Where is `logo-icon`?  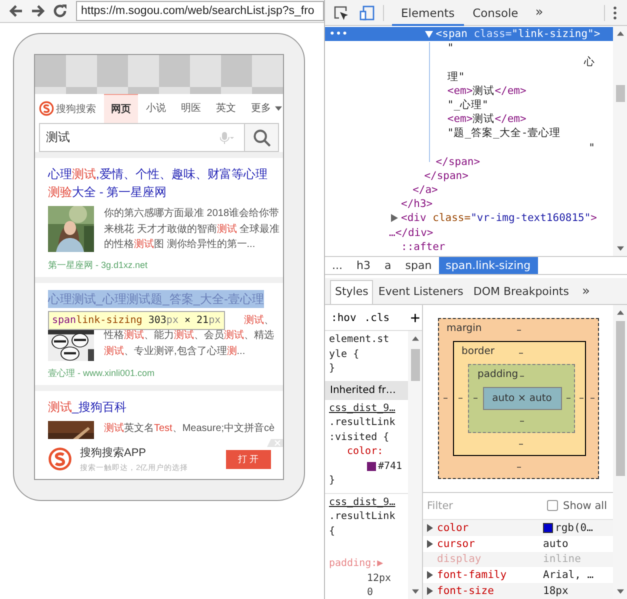 logo-icon is located at coordinates (46, 108).